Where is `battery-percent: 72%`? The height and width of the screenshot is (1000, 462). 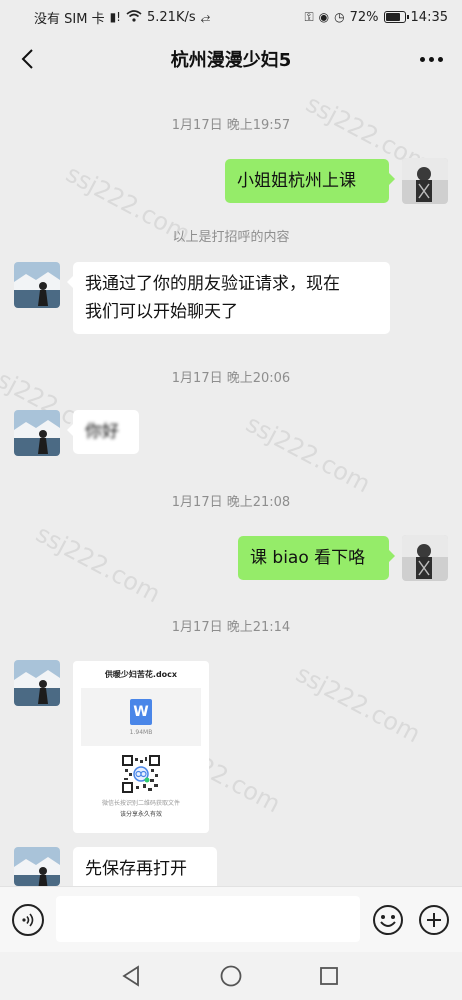
battery-percent: 72% is located at coordinates (364, 17).